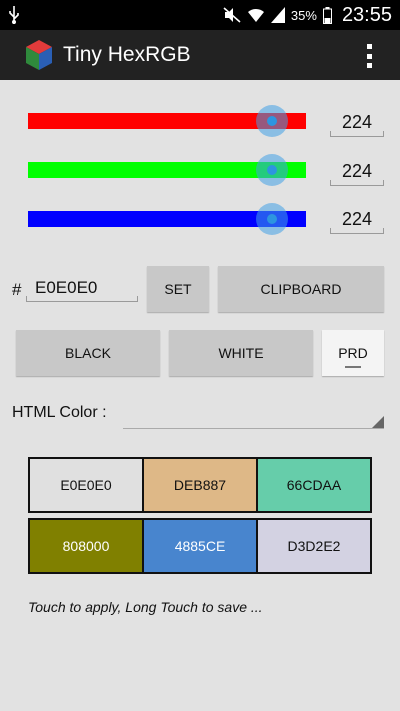  Describe the element at coordinates (17, 289) in the screenshot. I see `hex-prefix: #` at that location.